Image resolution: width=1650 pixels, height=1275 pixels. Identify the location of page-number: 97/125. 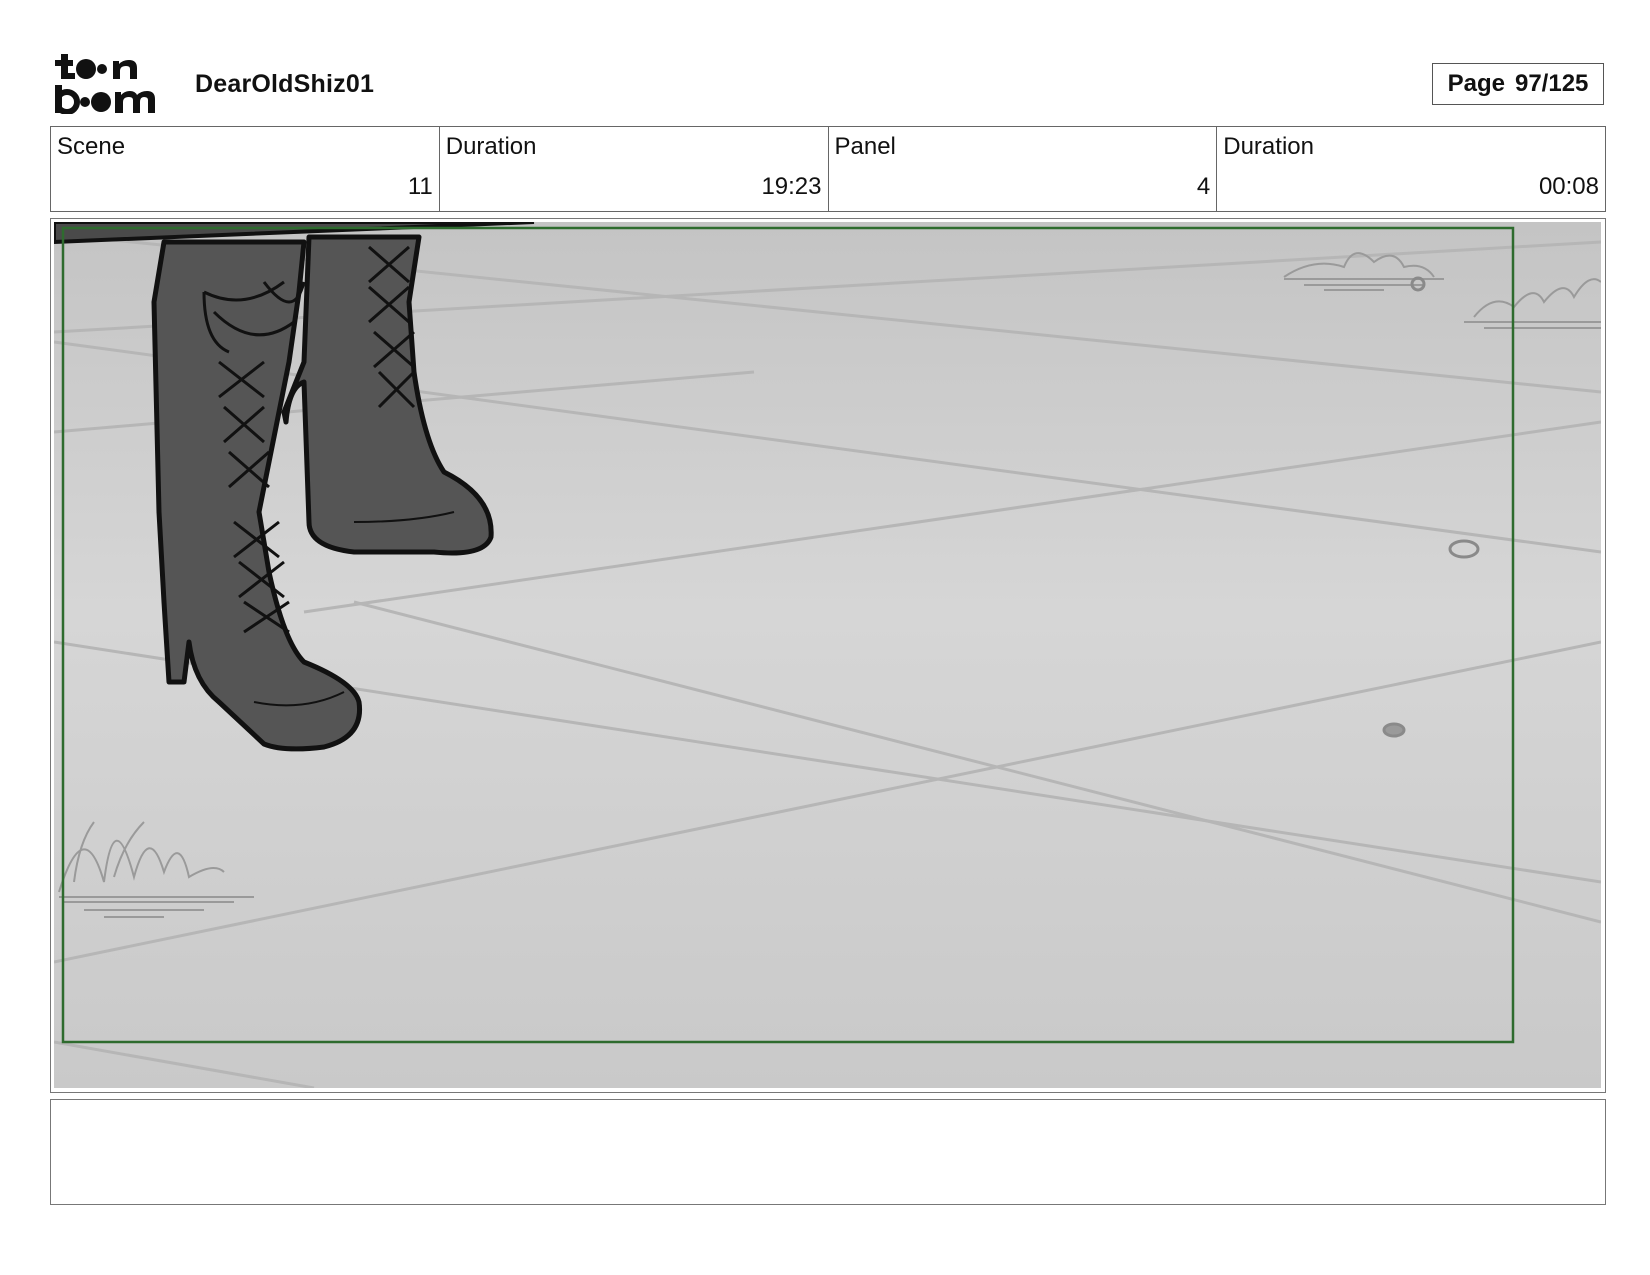
(1551, 83).